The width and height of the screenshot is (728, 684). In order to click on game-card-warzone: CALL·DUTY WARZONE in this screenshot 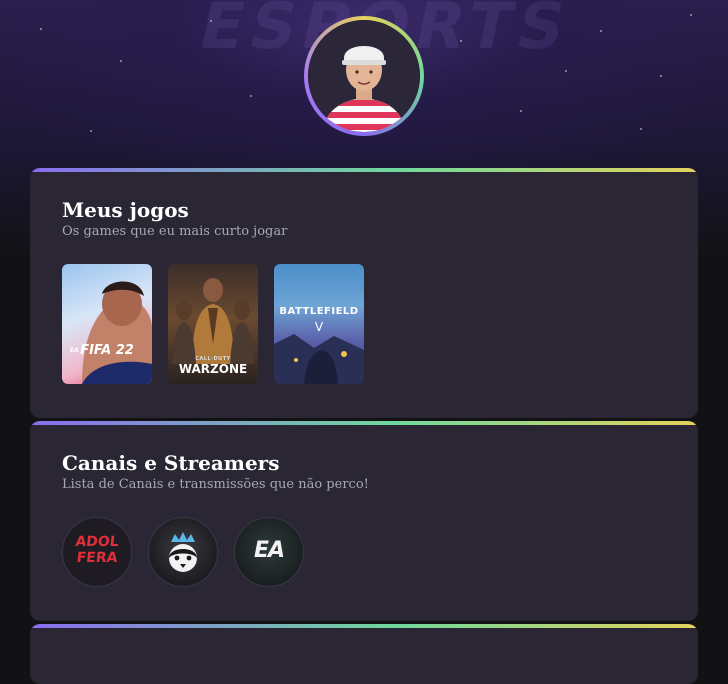, I will do `click(213, 324)`.